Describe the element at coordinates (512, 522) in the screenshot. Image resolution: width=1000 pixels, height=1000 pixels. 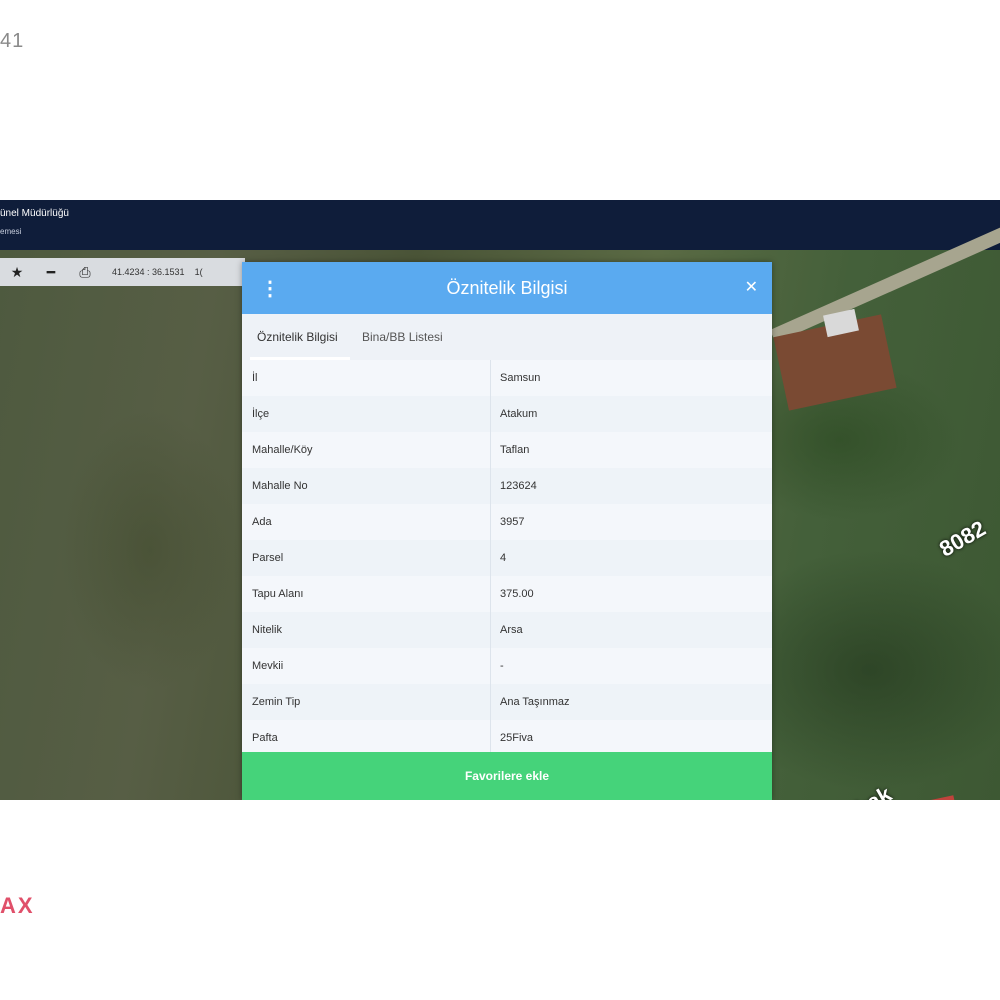
I see `row-value: 3957` at that location.